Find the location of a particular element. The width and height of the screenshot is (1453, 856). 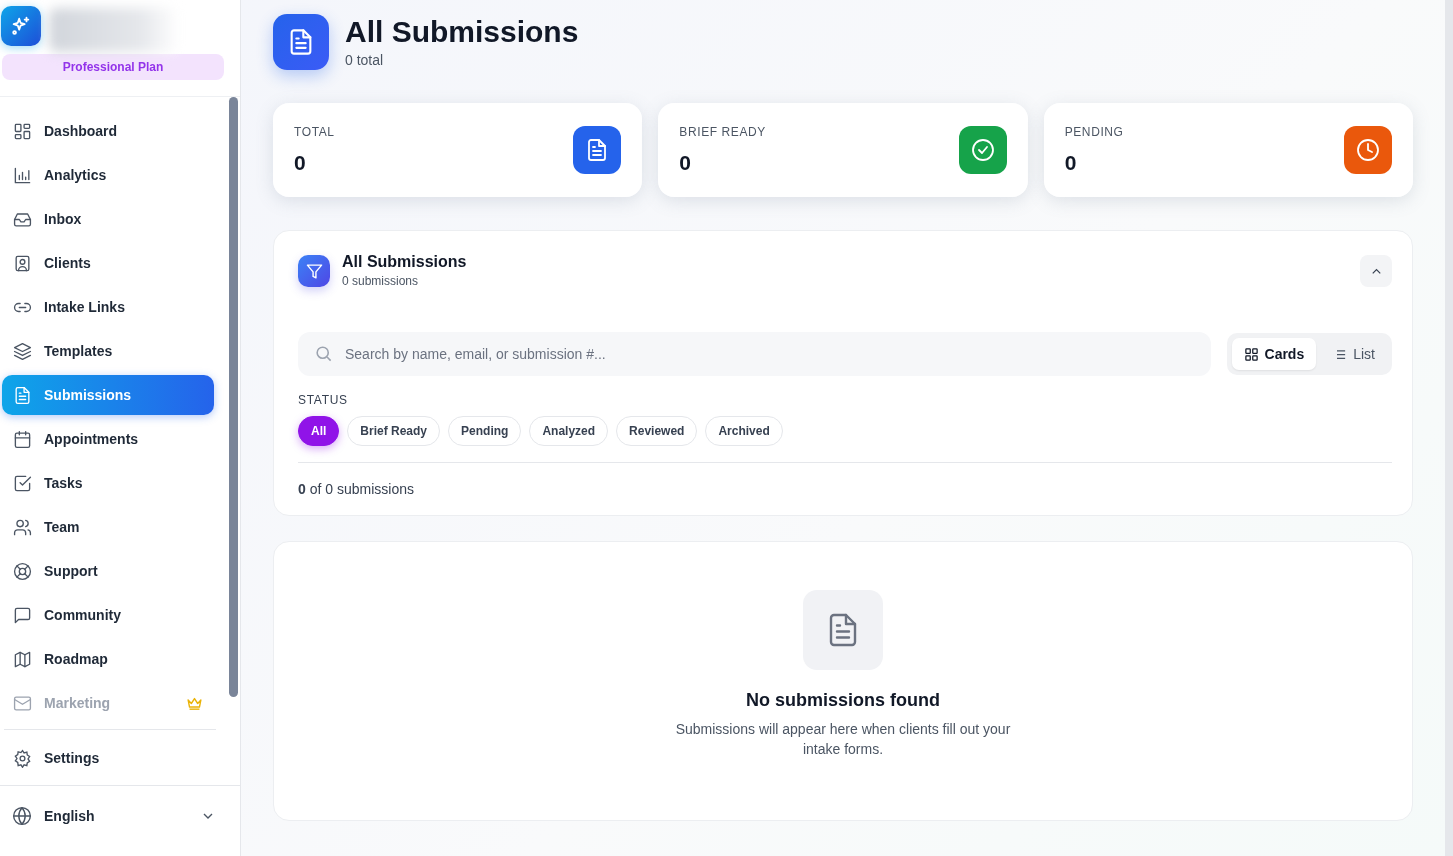

settings-icon is located at coordinates (22, 758).